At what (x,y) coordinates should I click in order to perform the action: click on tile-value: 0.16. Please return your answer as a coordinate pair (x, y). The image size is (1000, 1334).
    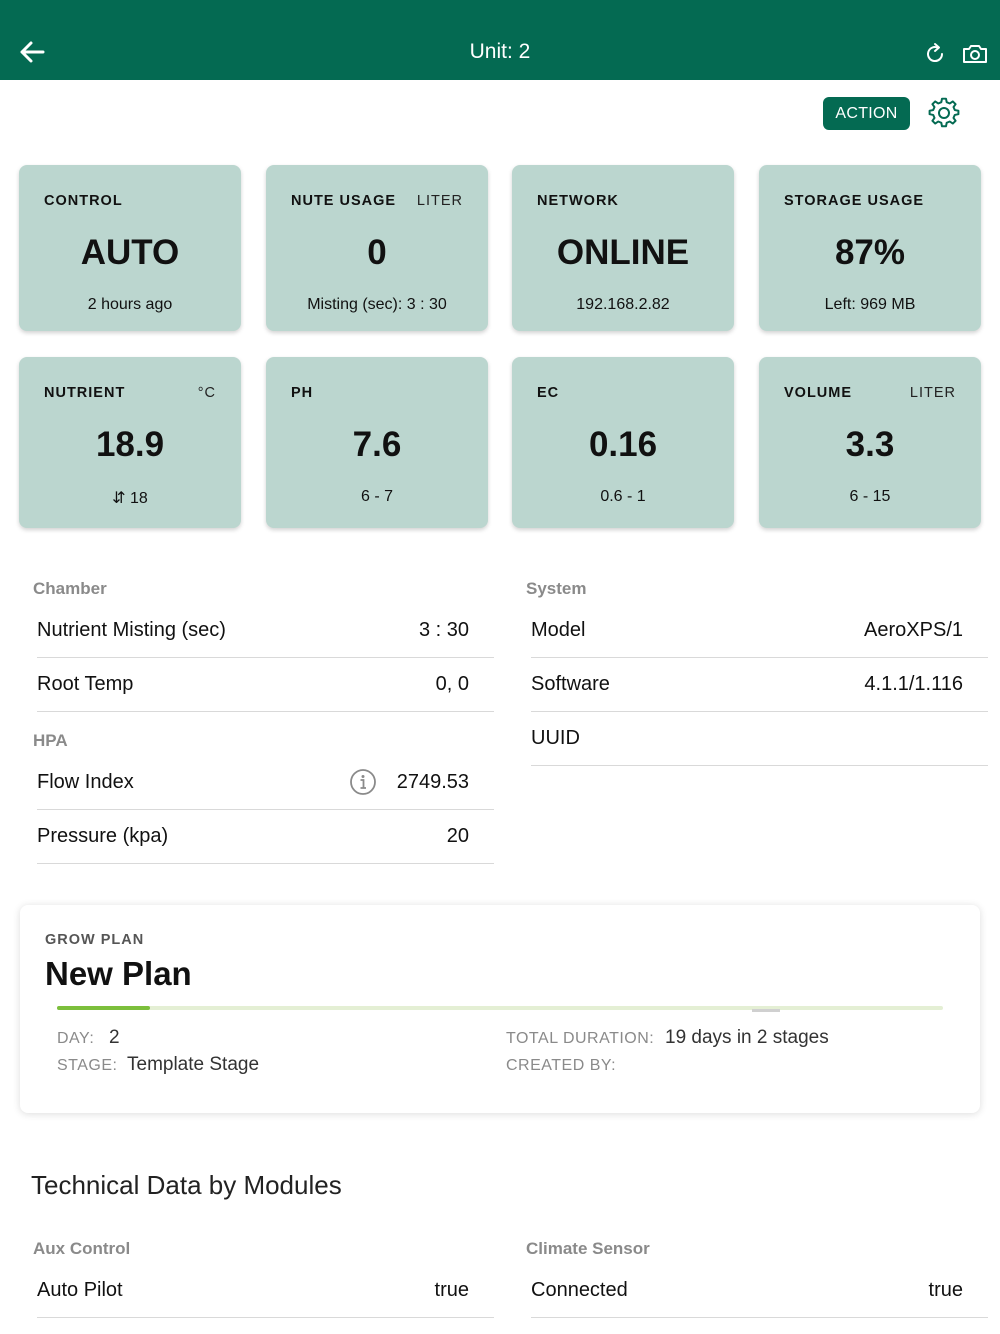
    Looking at the image, I should click on (623, 444).